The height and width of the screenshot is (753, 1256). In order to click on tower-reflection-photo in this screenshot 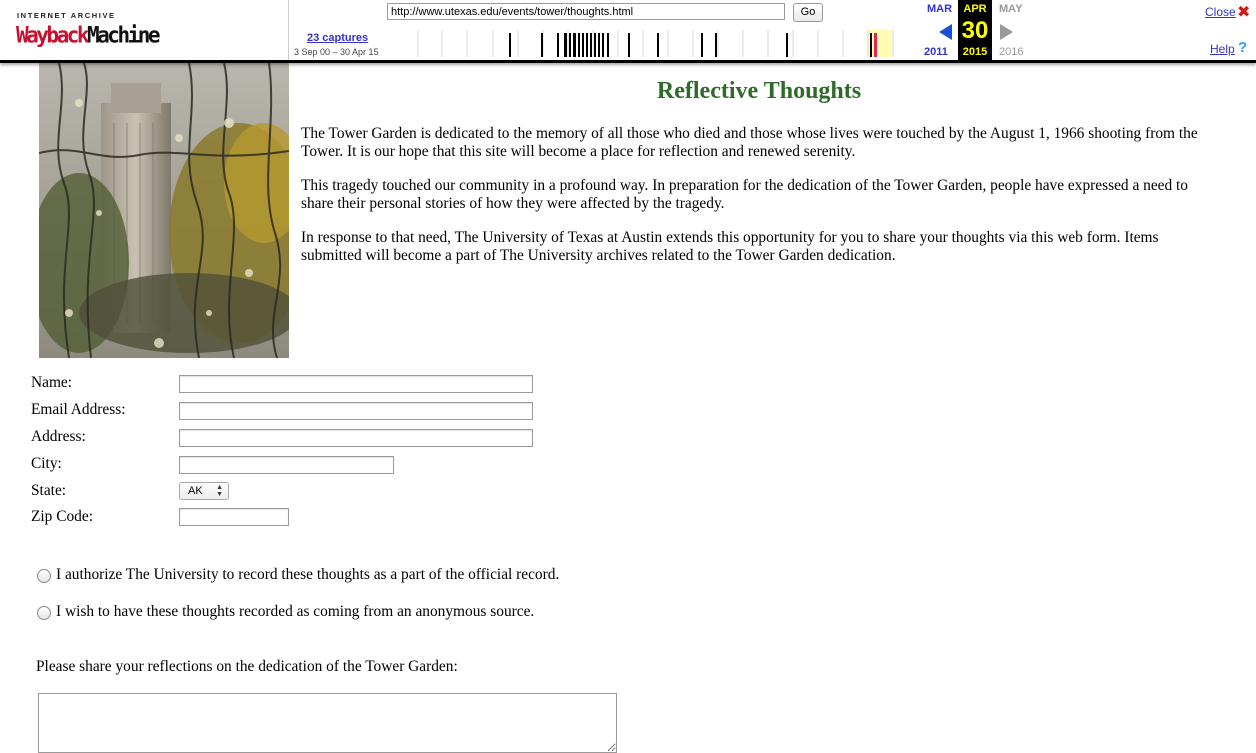, I will do `click(164, 210)`.